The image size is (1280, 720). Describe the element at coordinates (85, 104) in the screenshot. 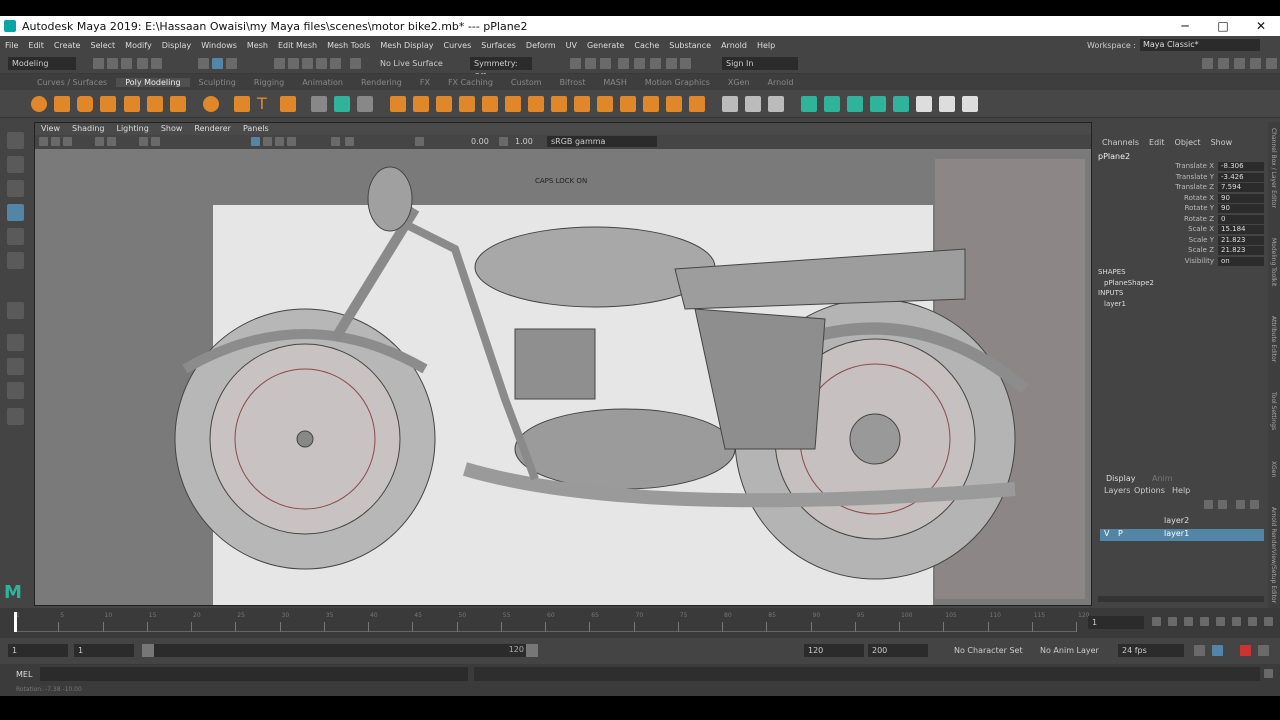

I see `poly-cylinder-icon` at that location.